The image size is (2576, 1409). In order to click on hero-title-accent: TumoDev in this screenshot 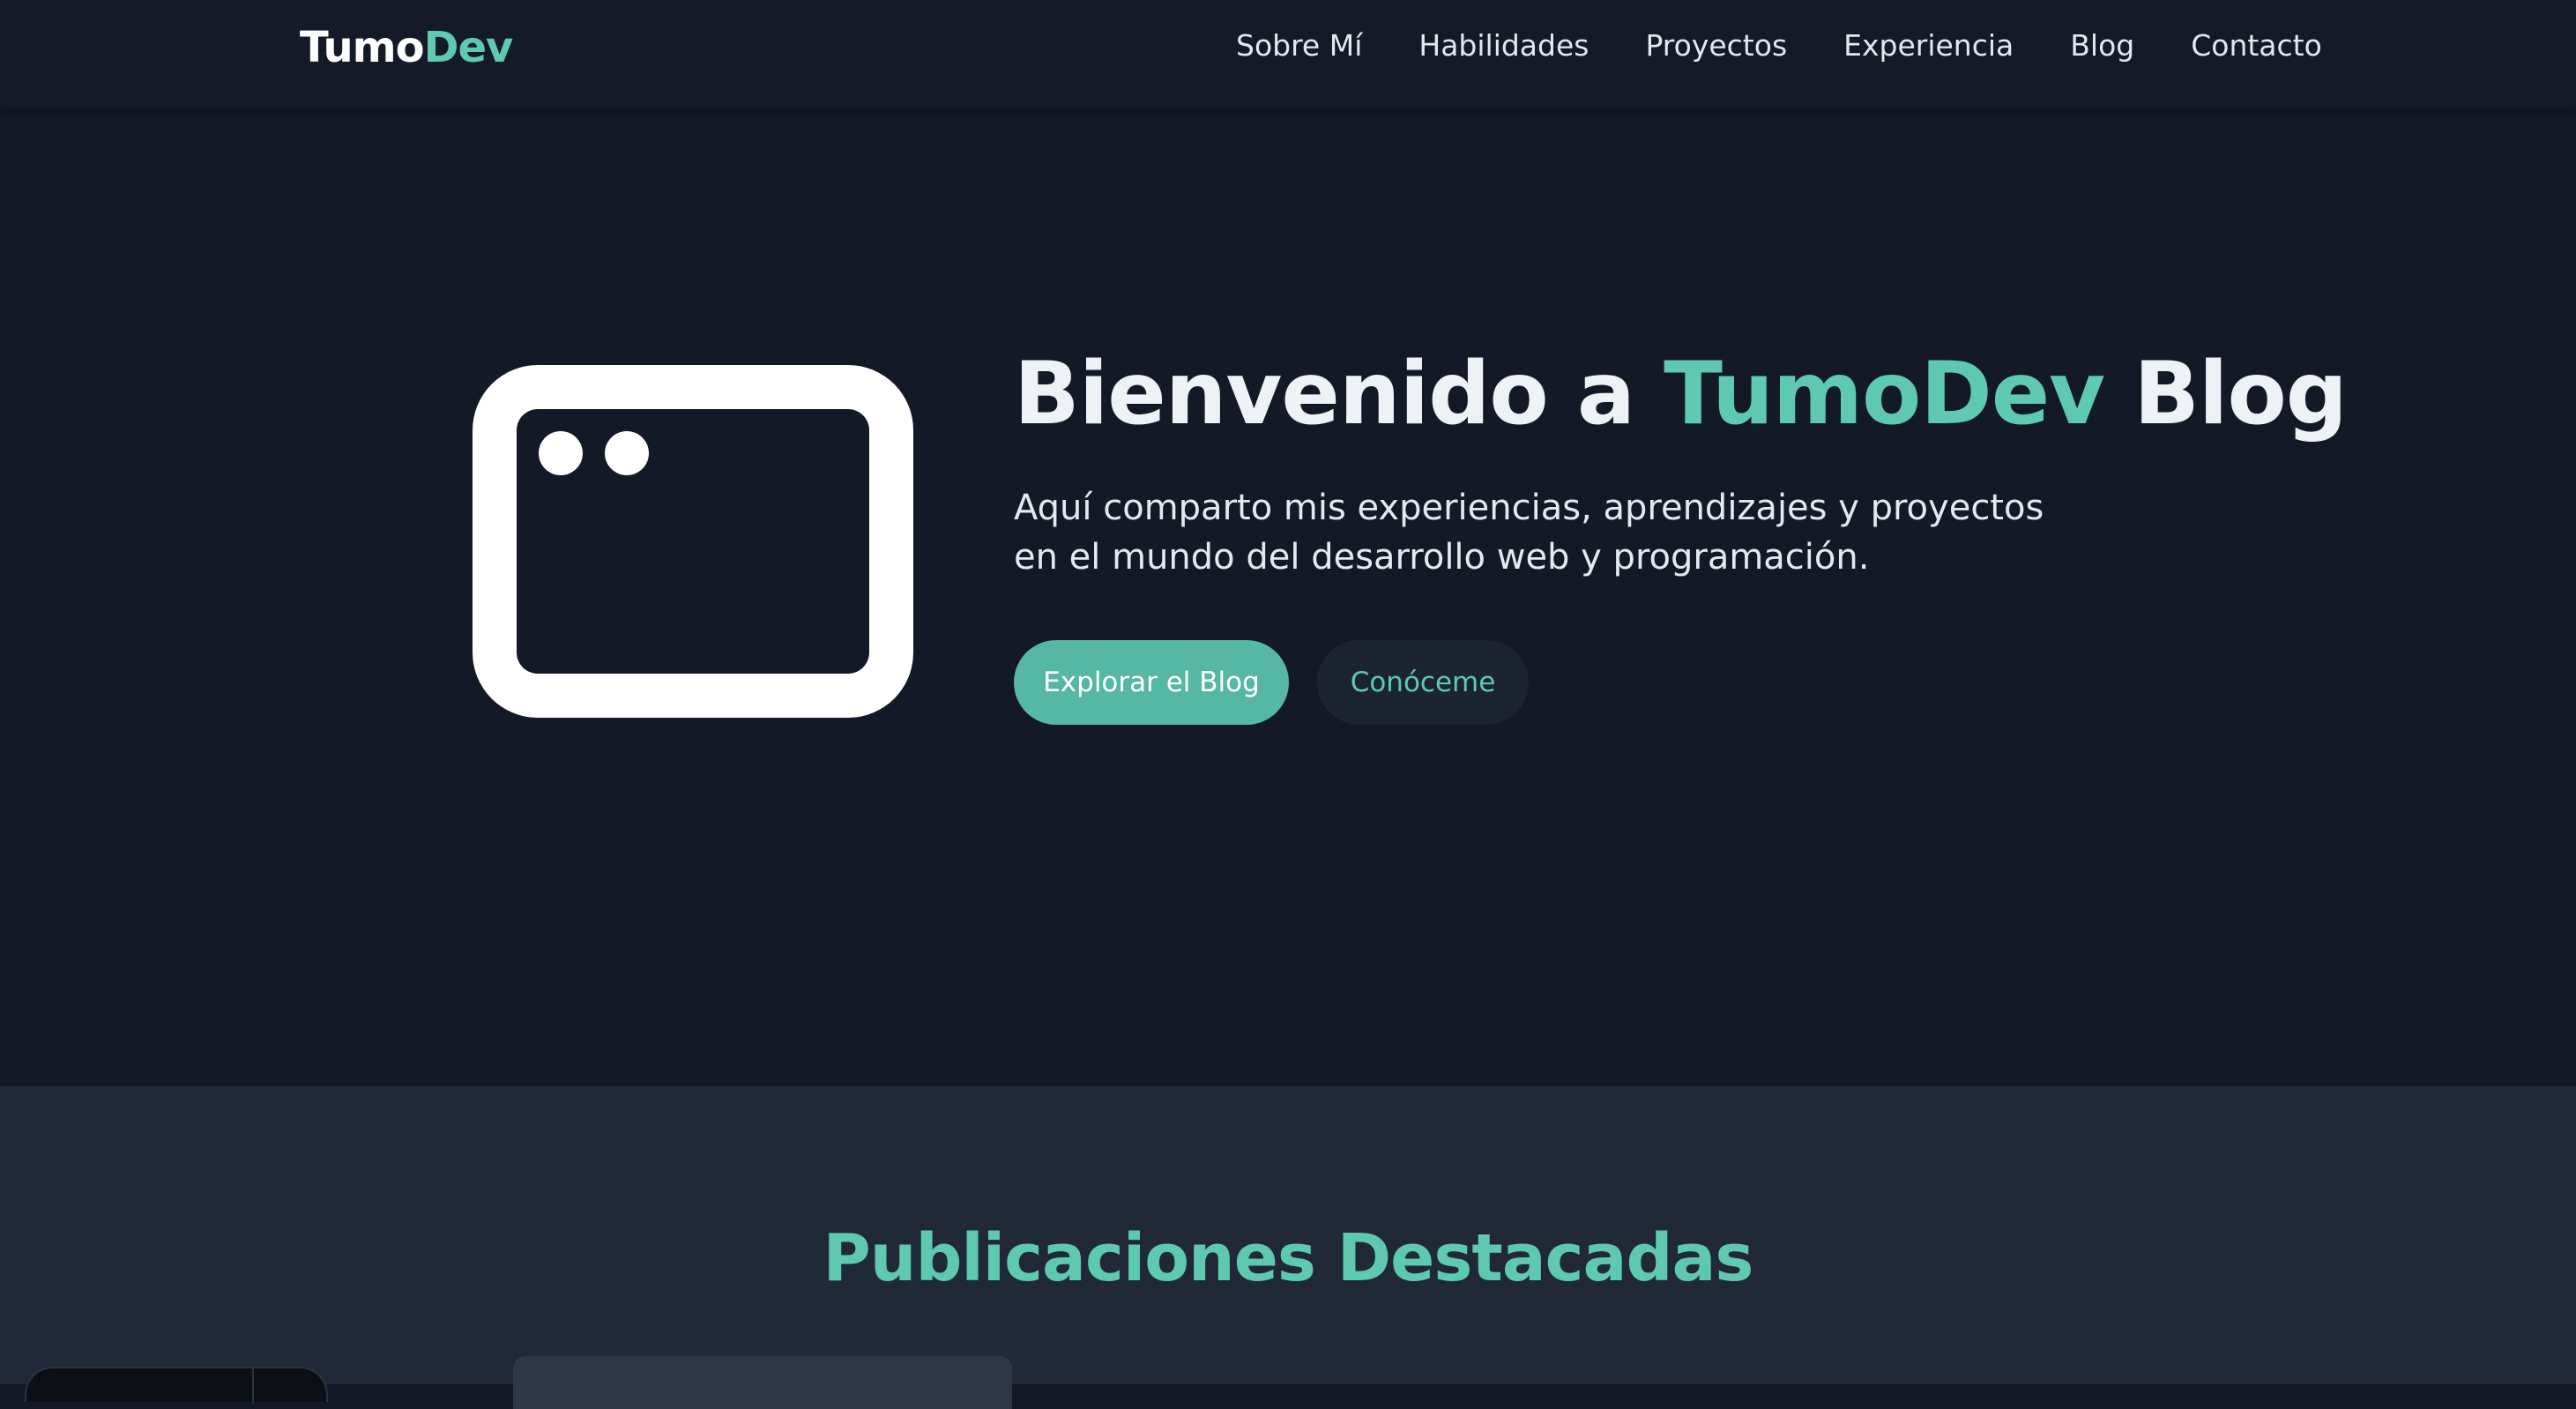, I will do `click(1885, 394)`.